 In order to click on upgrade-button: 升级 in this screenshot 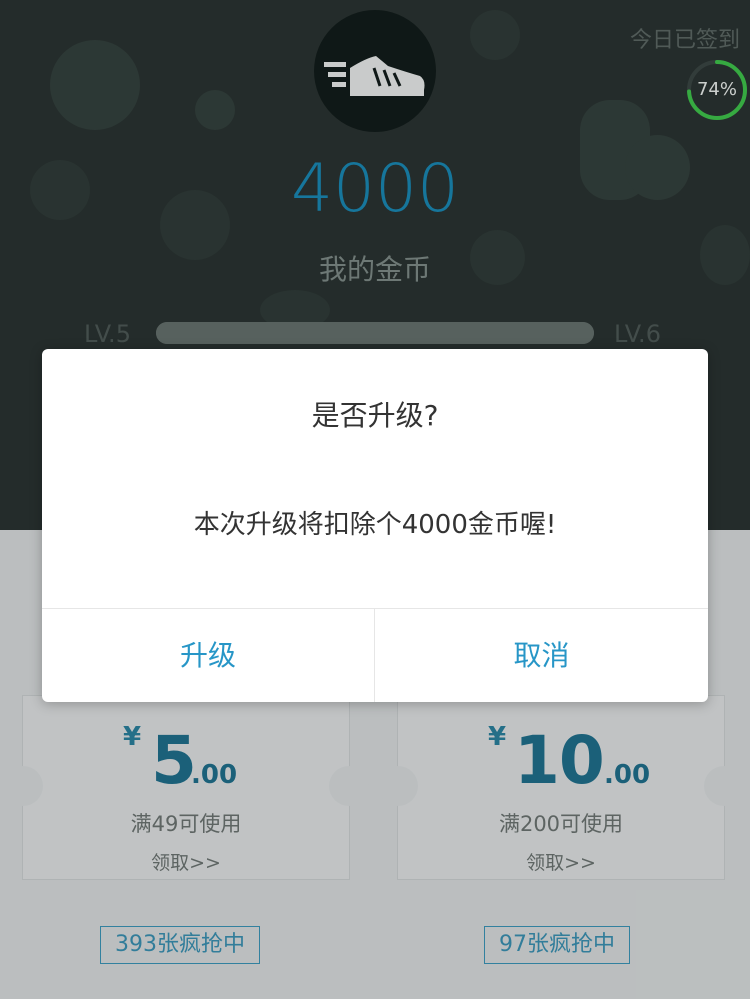, I will do `click(208, 655)`.